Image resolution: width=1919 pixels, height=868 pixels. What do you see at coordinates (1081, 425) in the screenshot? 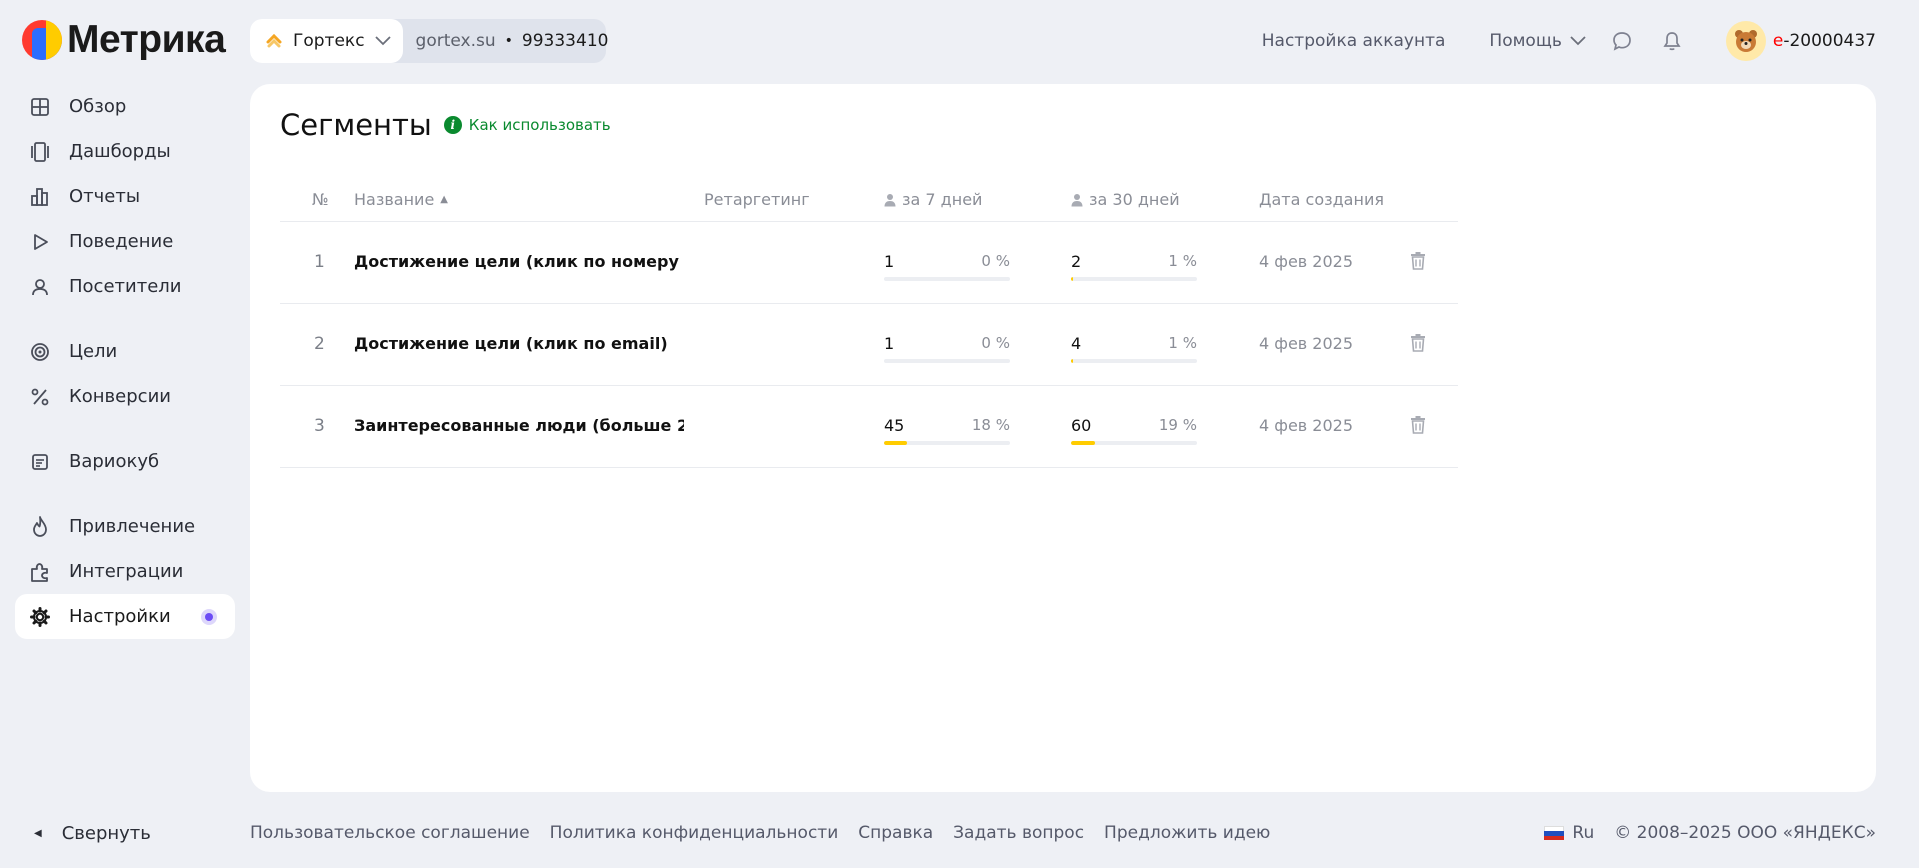
I see `metric-value: 60` at bounding box center [1081, 425].